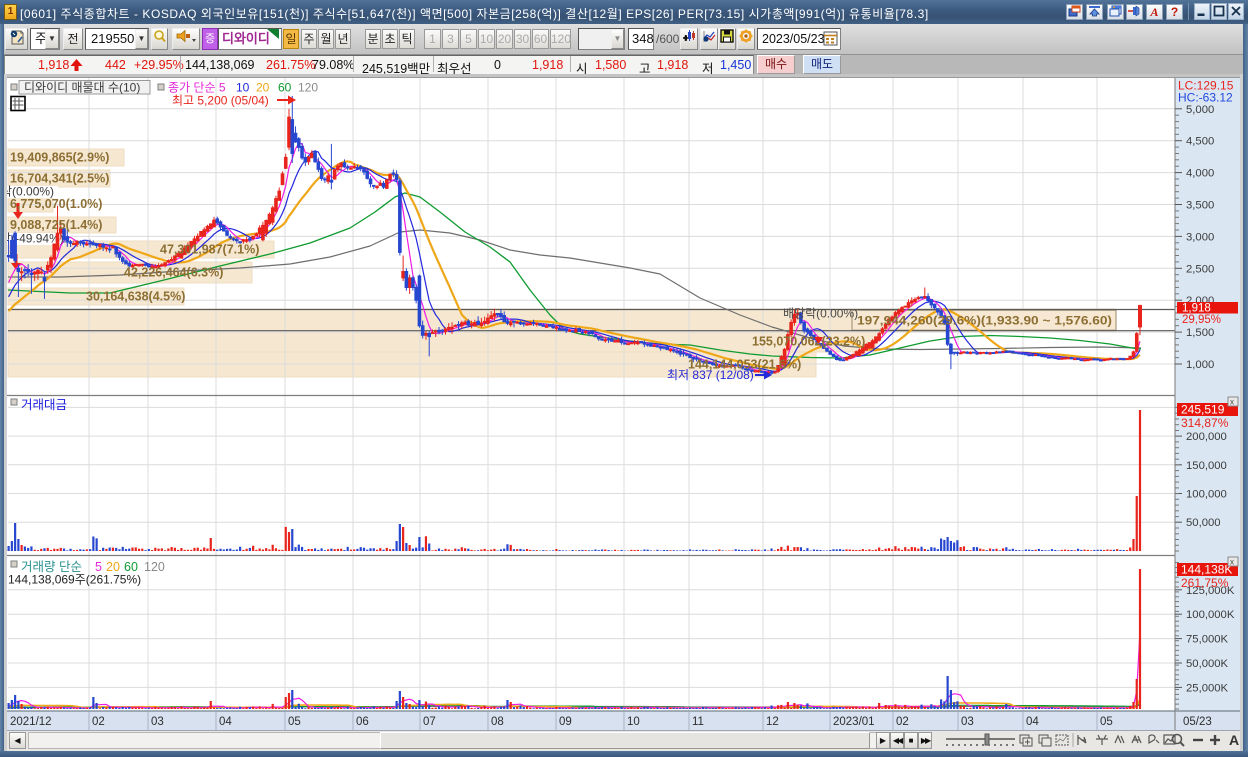 The width and height of the screenshot is (1248, 757). What do you see at coordinates (56, 204) in the screenshot?
I see `svg-text: 6,775,070(1.0%)` at bounding box center [56, 204].